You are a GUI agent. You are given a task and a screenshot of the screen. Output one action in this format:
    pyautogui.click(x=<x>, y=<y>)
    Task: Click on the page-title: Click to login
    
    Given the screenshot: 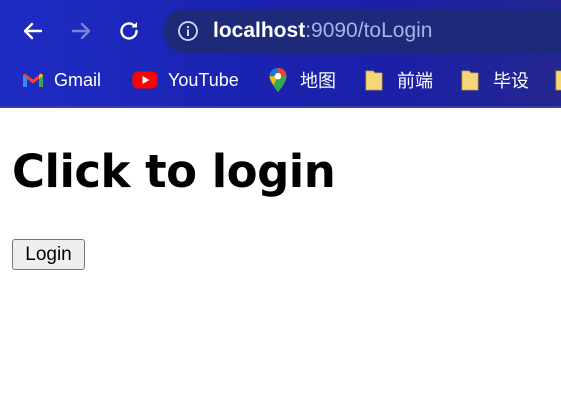 What is the action you would take?
    pyautogui.click(x=174, y=171)
    